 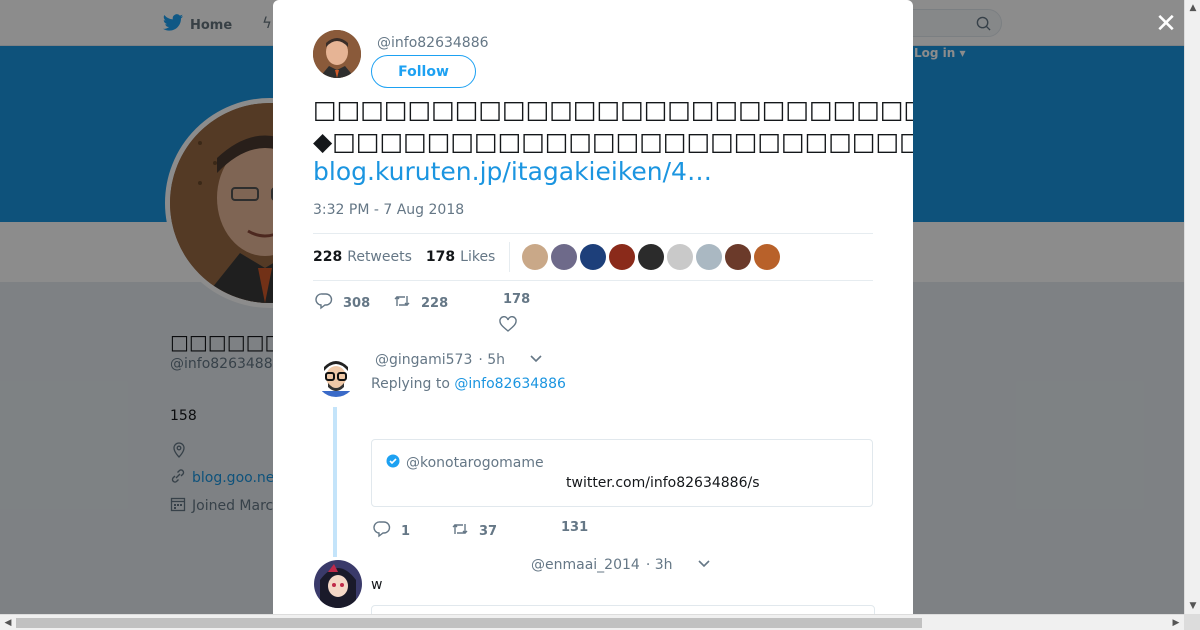 I want to click on reply-reply-action: 1, so click(x=391, y=531).